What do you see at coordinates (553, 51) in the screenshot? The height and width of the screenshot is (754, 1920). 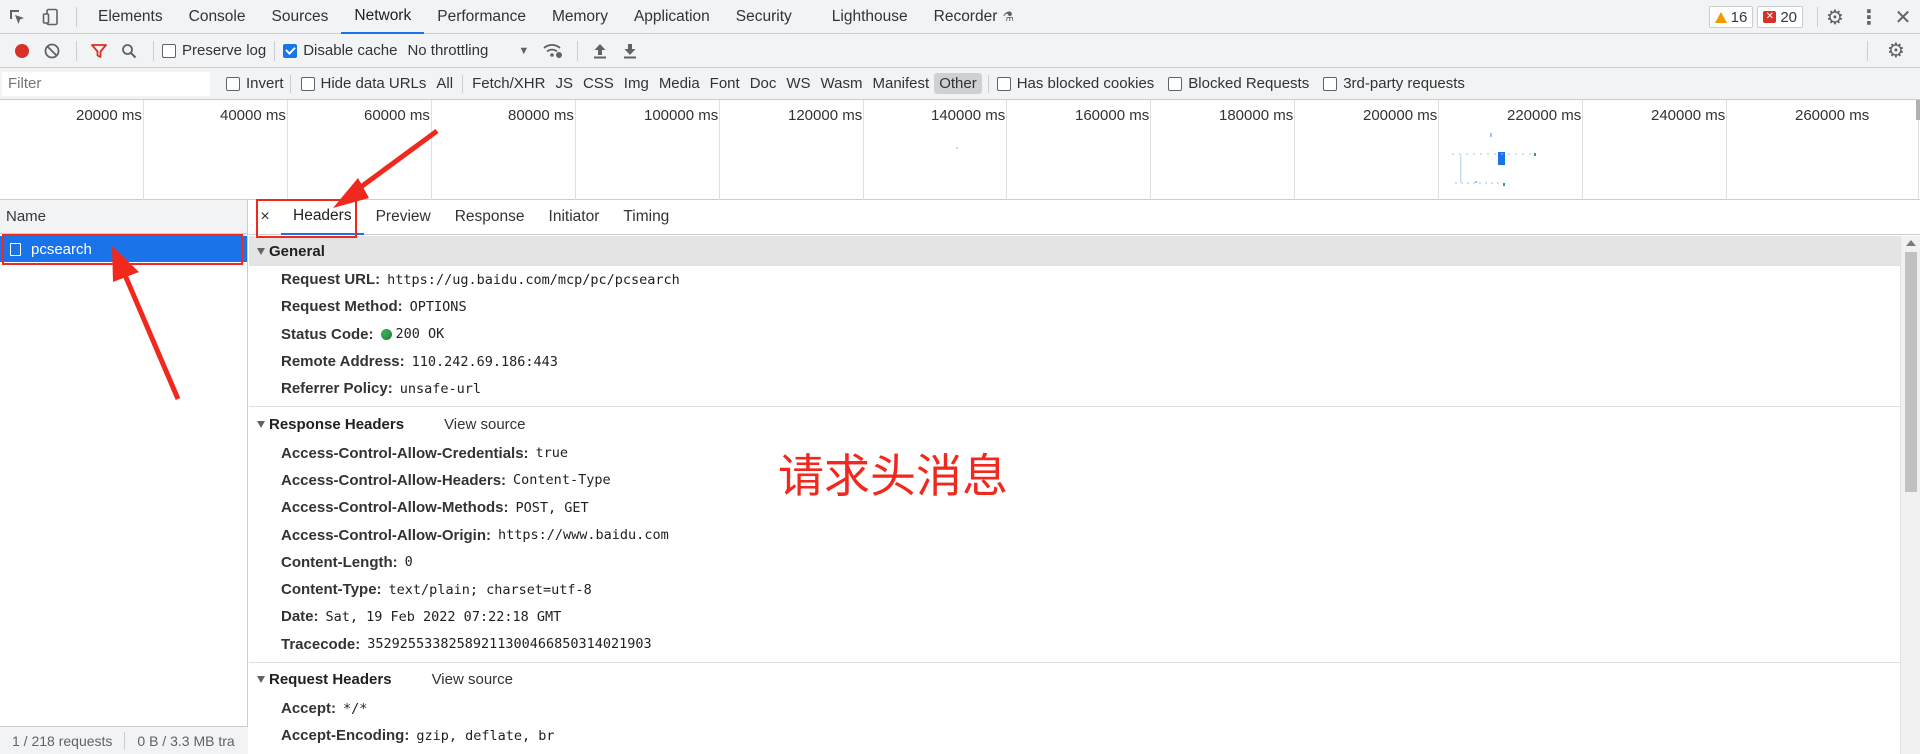 I see `network-conditions-button` at bounding box center [553, 51].